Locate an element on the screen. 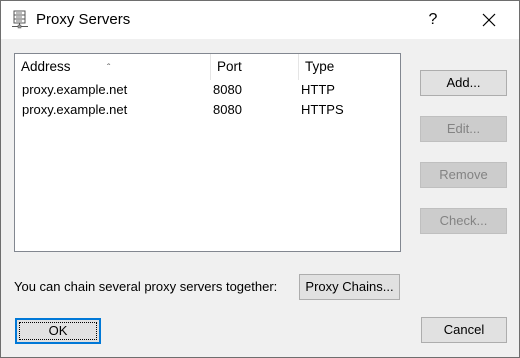 The width and height of the screenshot is (520, 358). cell-type: HTTP is located at coordinates (318, 89).